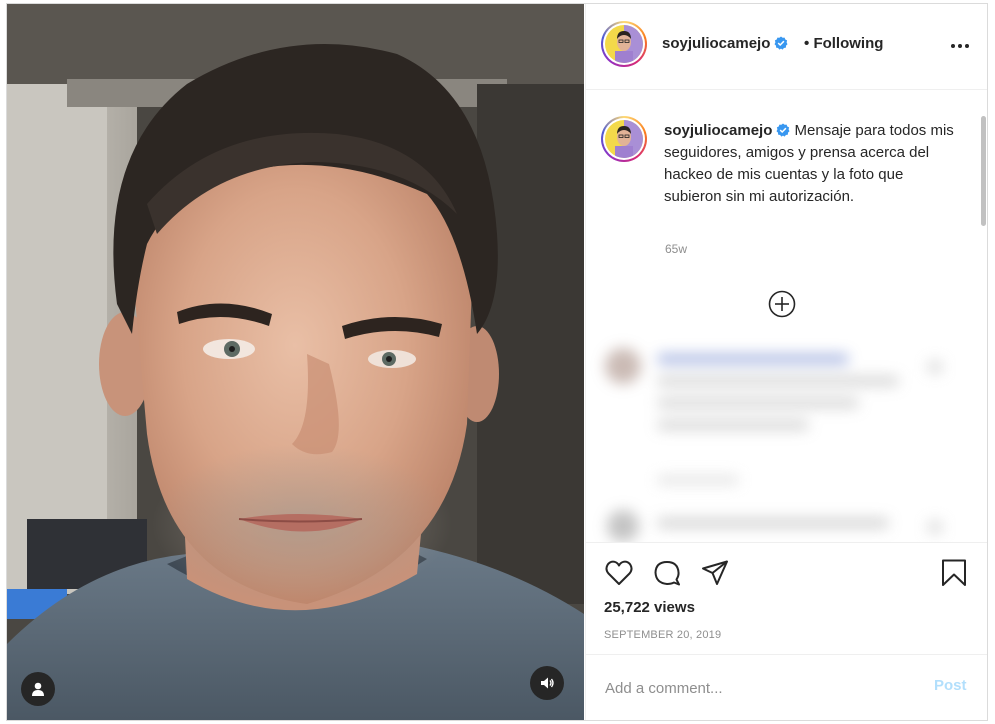  I want to click on caption-username: soyjuliocamejo, so click(718, 130).